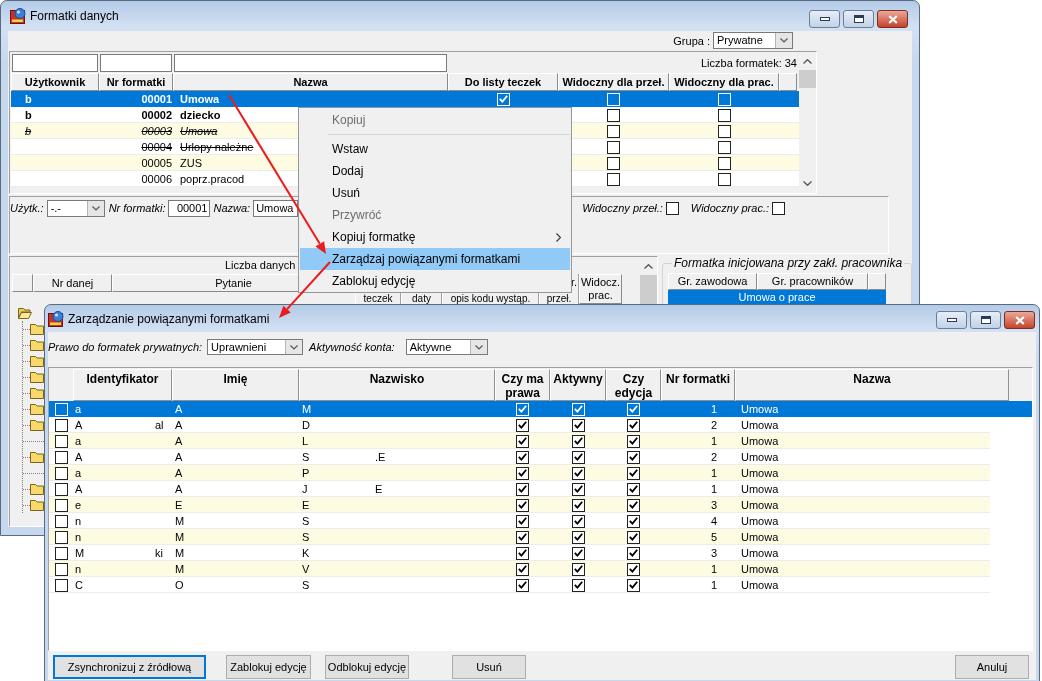 Image resolution: width=1042 pixels, height=681 pixels. I want to click on last-name-text: D, so click(306, 425).